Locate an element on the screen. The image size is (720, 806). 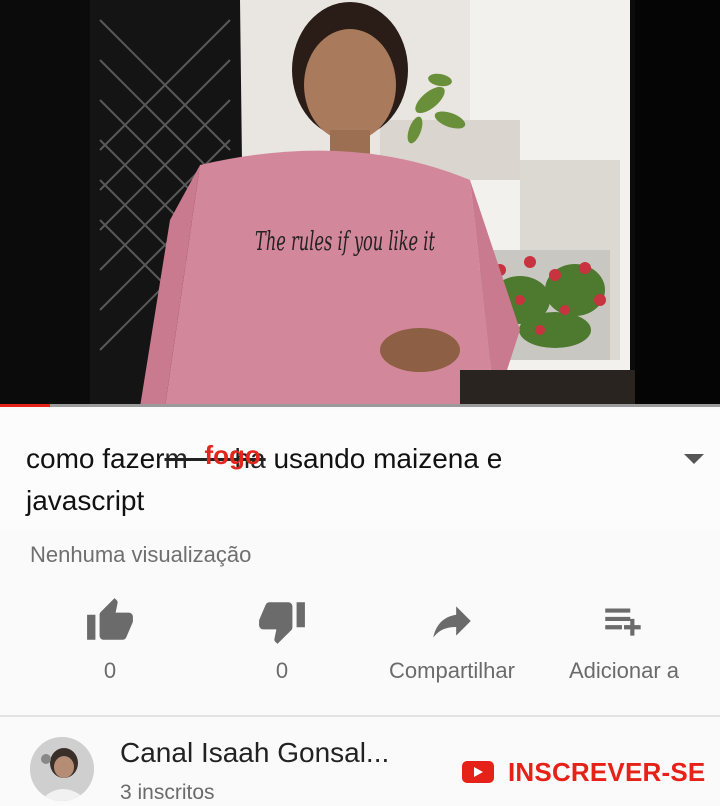
share-arrow-icon is located at coordinates (452, 622).